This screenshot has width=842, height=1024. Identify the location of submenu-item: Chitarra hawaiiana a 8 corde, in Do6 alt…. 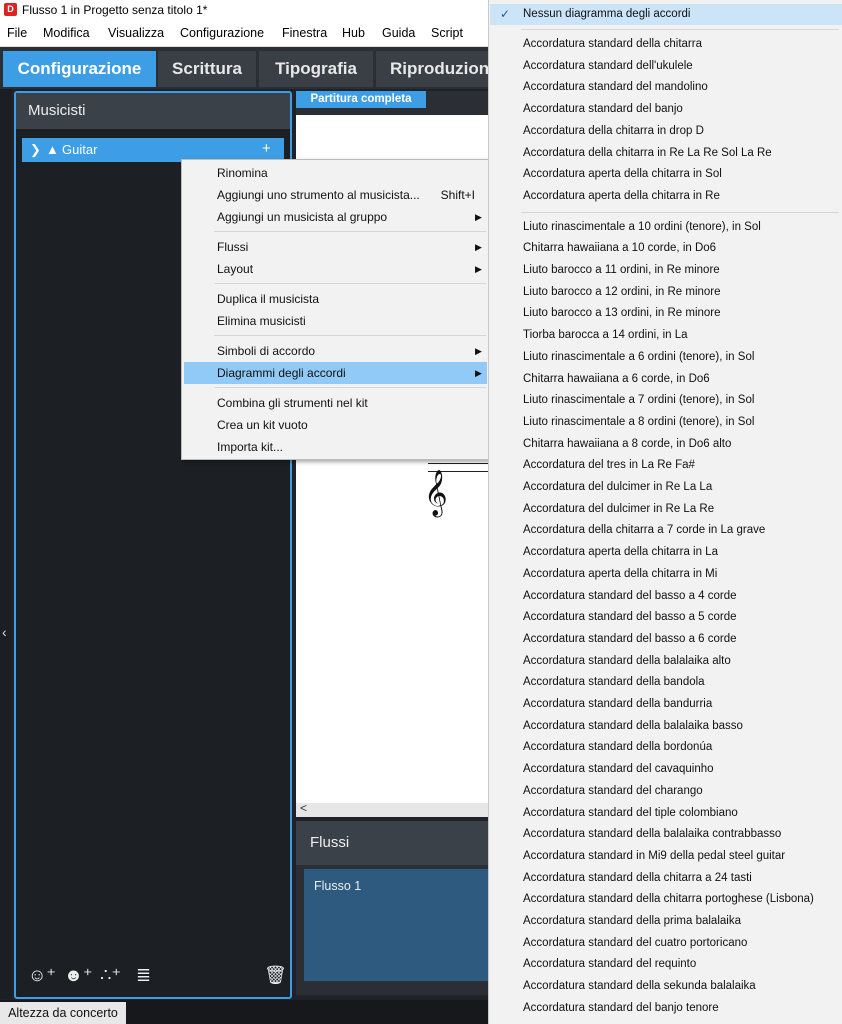
(666, 444).